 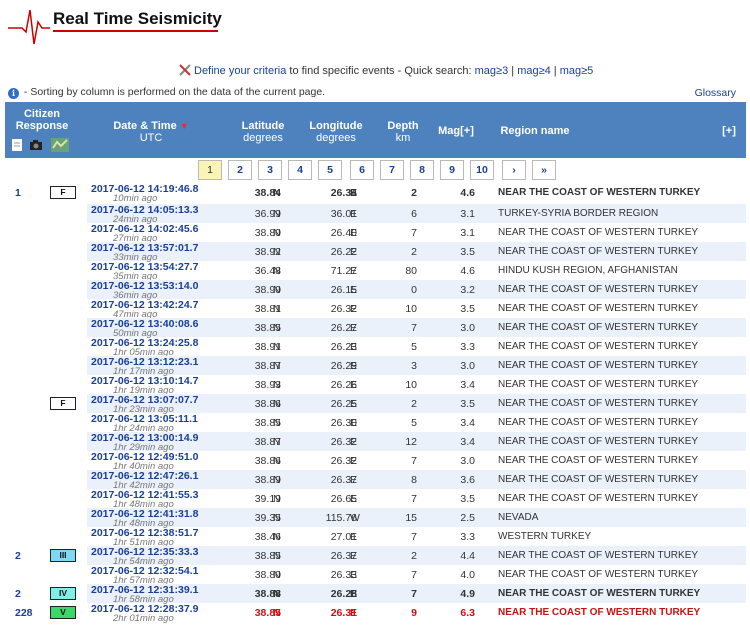 What do you see at coordinates (577, 71) in the screenshot?
I see `quick-search-mag5-link: mag≥5` at bounding box center [577, 71].